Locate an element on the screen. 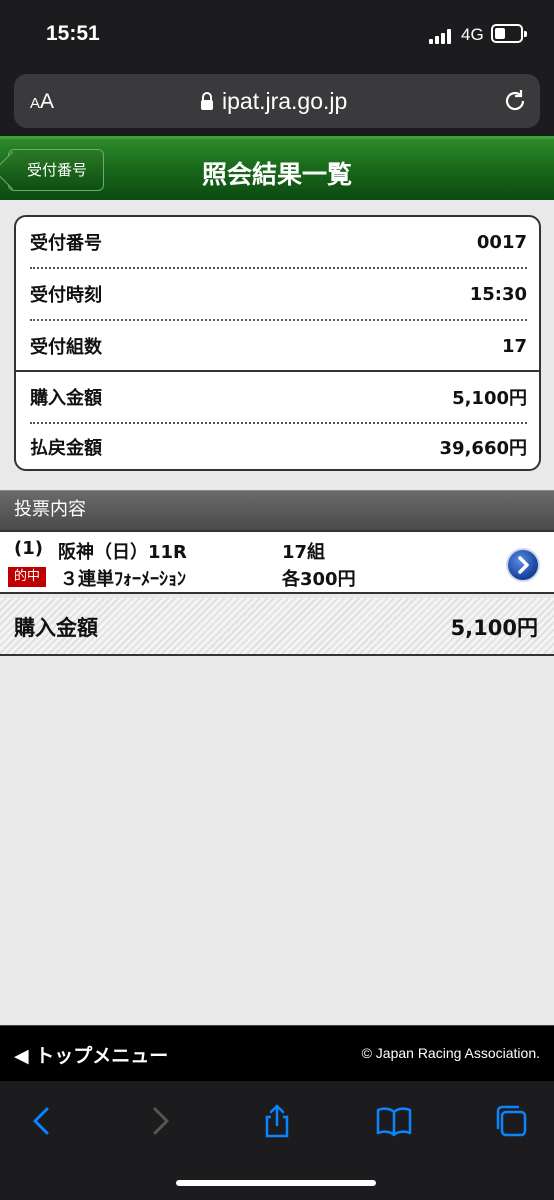 The image size is (554, 1200). page-title: 照会結果一覧 is located at coordinates (276, 174).